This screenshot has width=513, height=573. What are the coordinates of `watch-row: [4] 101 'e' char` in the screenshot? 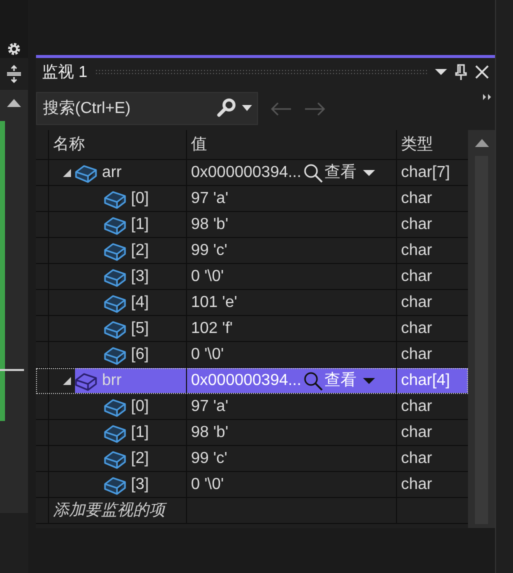 It's located at (252, 303).